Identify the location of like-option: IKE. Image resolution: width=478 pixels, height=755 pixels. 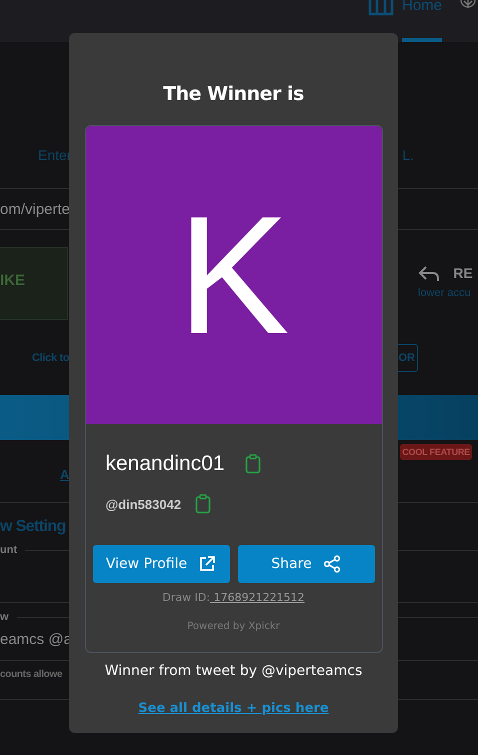
(34, 283).